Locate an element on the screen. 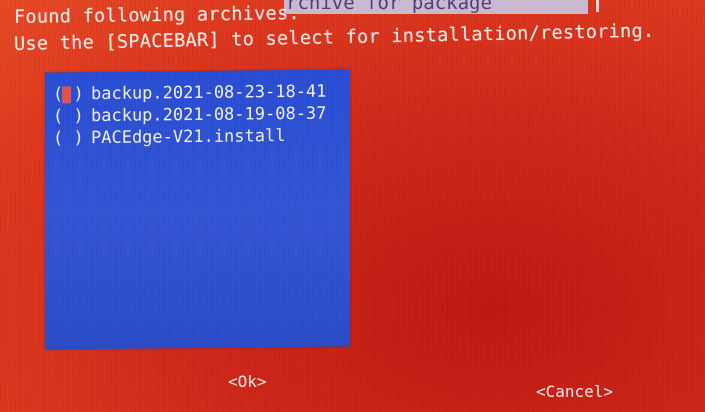 The image size is (705, 412). archive-item-label: PACEdge-V21.install is located at coordinates (188, 137).